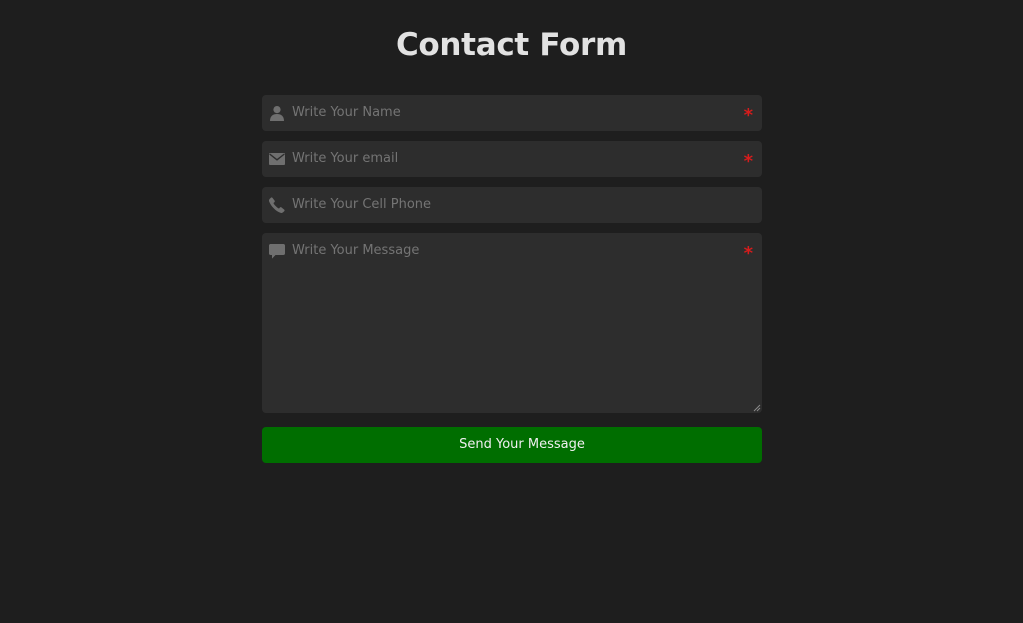 The height and width of the screenshot is (623, 1023). What do you see at coordinates (748, 253) in the screenshot?
I see `message-required-mark: *` at bounding box center [748, 253].